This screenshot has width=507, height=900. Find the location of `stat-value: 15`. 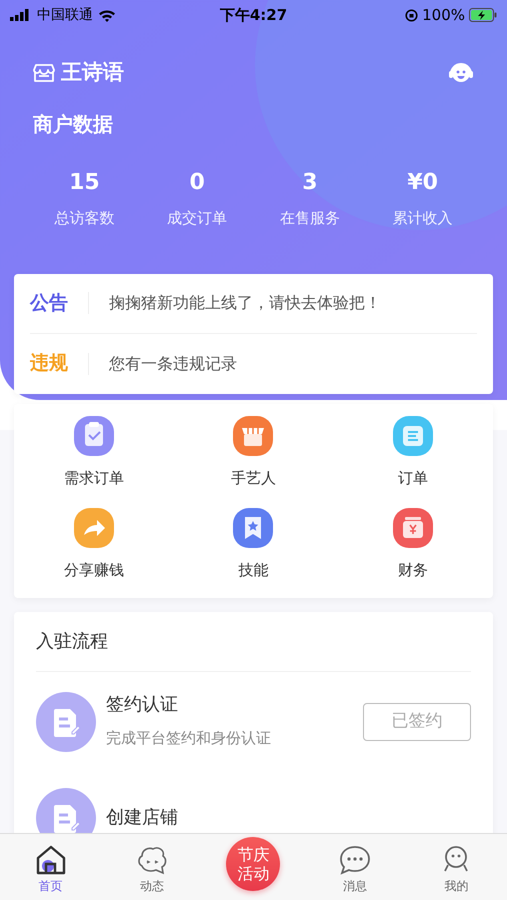

stat-value: 15 is located at coordinates (84, 183).